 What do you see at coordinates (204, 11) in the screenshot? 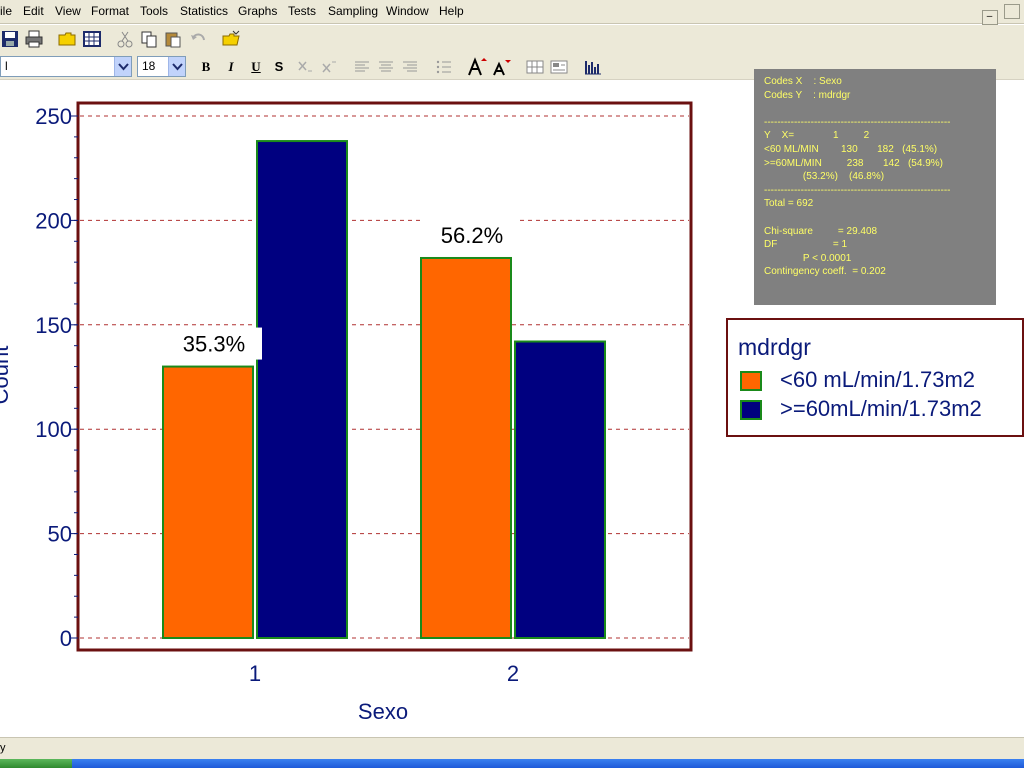
I see `menu-statistics: Statistics` at bounding box center [204, 11].